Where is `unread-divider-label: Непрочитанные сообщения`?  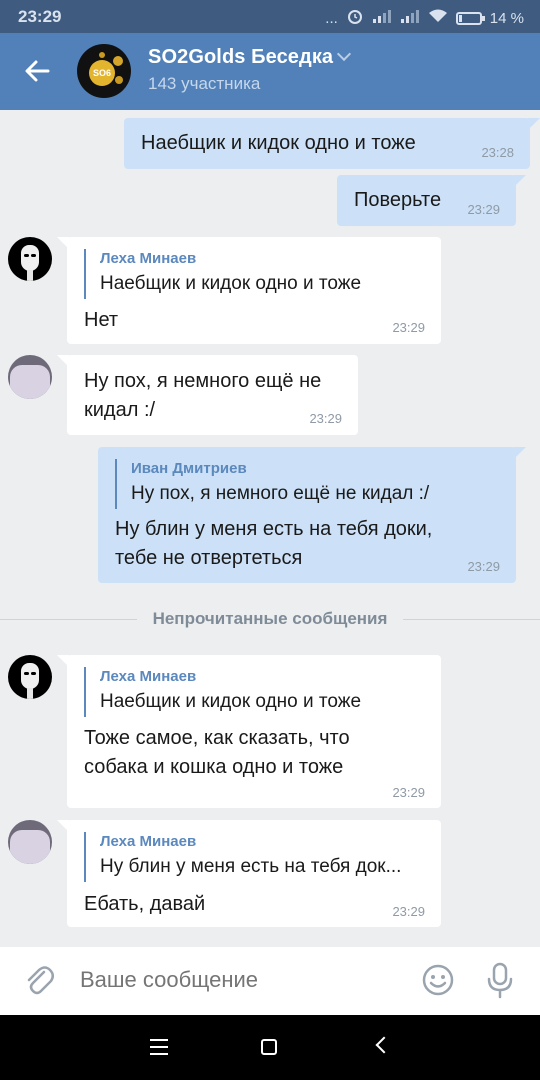
unread-divider-label: Непрочитанные сообщения is located at coordinates (270, 619).